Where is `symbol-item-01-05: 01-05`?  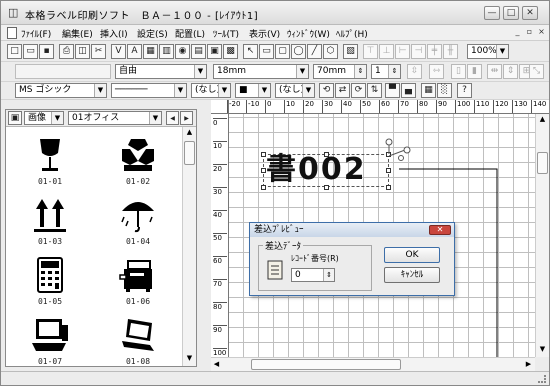 symbol-item-01-05: 01-05 is located at coordinates (50, 285).